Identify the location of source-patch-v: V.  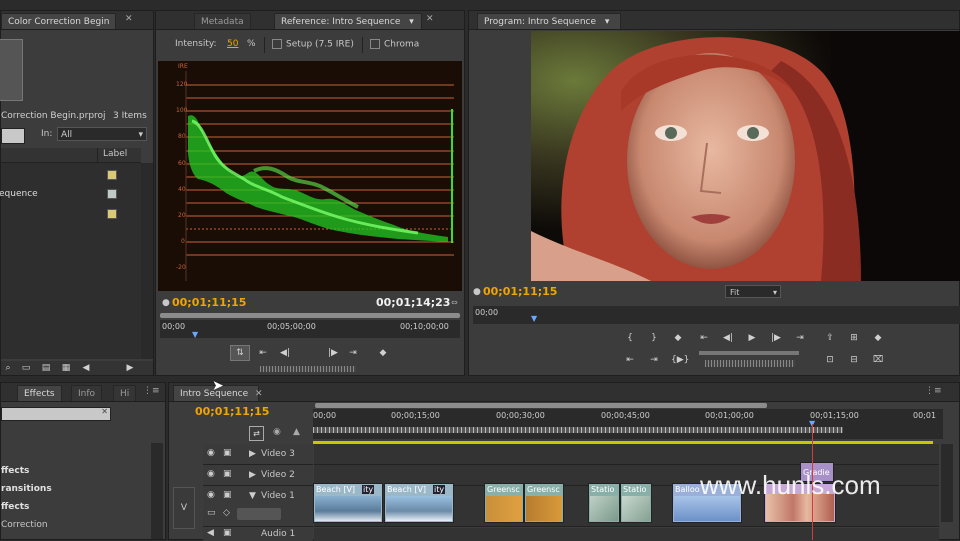
(184, 508).